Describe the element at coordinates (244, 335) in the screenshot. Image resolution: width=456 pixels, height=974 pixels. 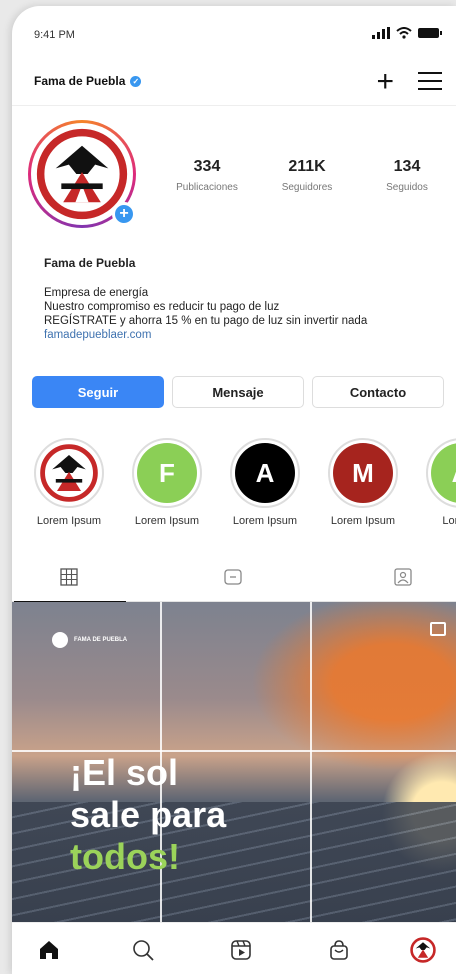
I see `profile-link: famadepueblaer.com` at that location.